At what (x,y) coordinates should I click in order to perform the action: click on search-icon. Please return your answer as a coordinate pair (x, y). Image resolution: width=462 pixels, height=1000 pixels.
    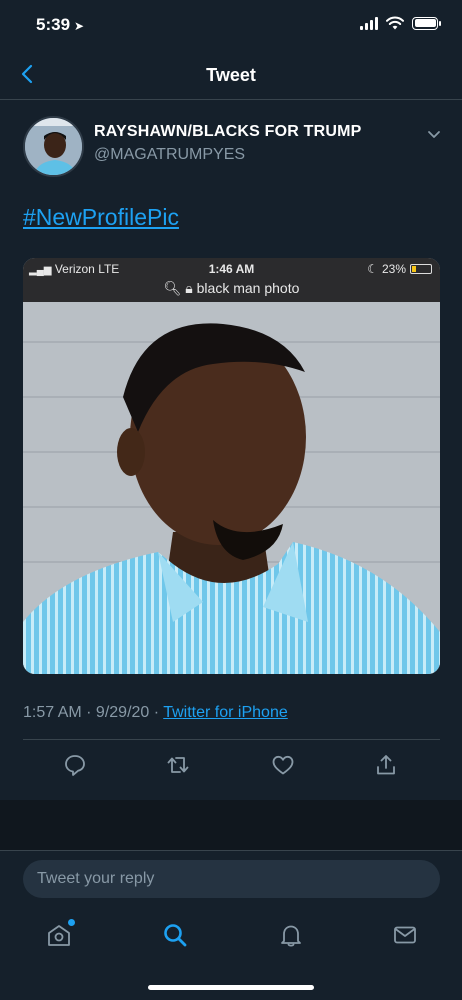
    Looking at the image, I should click on (175, 935).